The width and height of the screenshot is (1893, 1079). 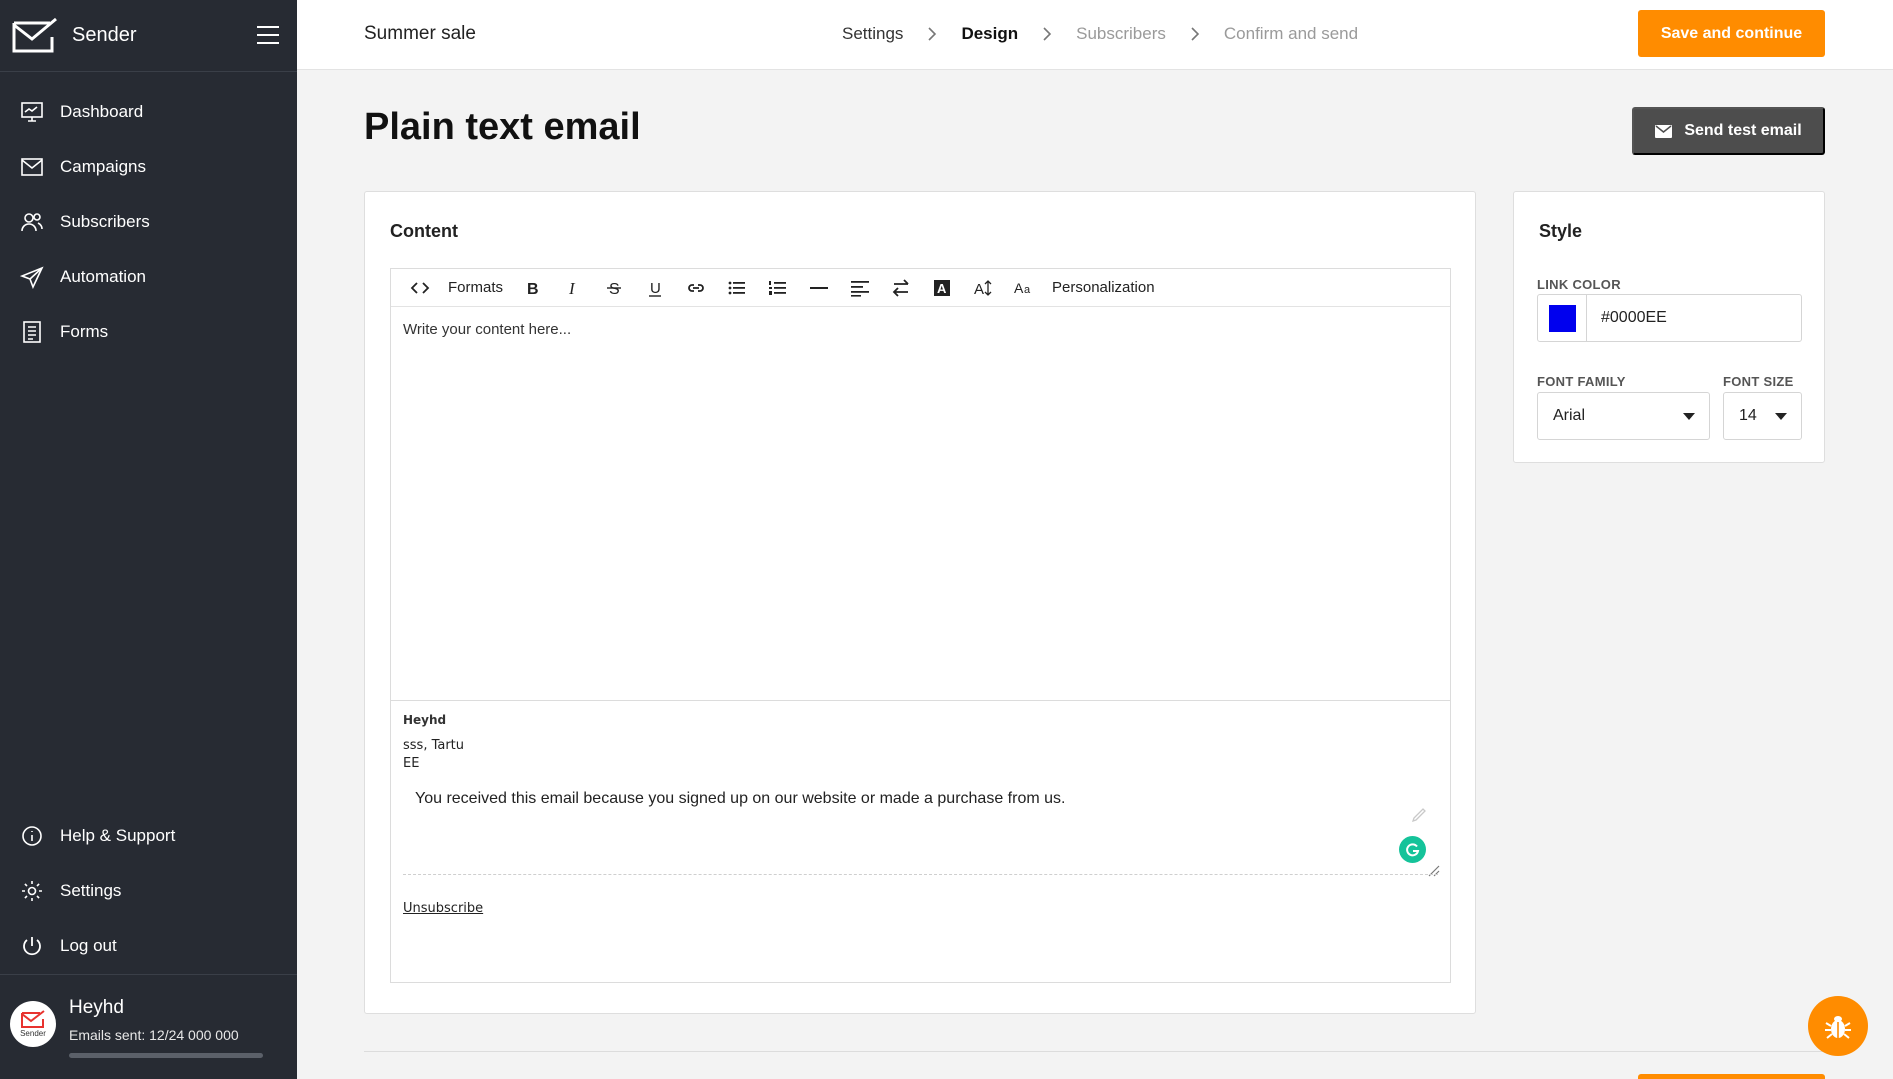 I want to click on numbered-list-icon, so click(x=777, y=287).